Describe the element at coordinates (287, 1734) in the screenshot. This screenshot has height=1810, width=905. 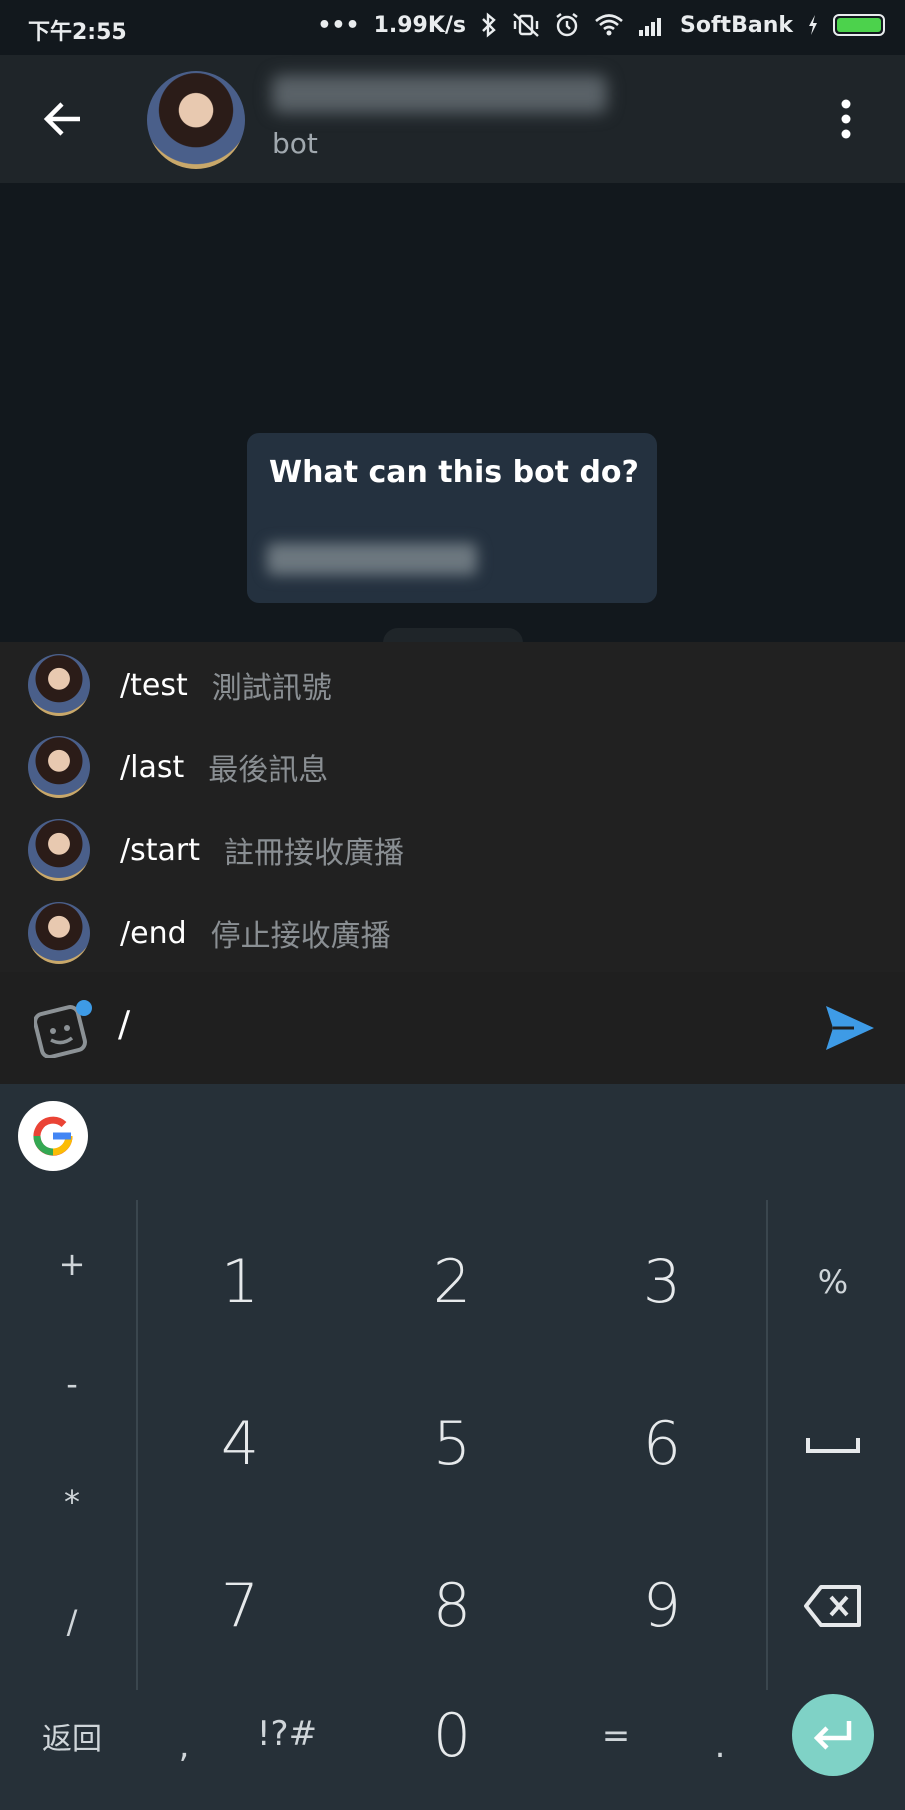
I see `key-symbols: !?#` at that location.